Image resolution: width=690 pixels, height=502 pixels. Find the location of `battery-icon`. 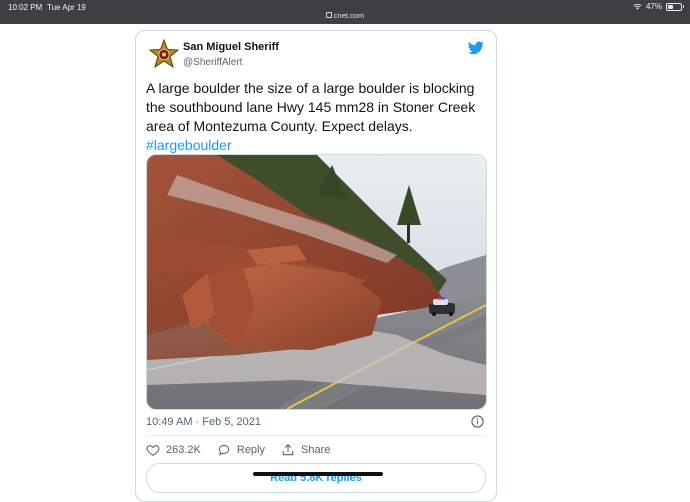

battery-icon is located at coordinates (675, 6).